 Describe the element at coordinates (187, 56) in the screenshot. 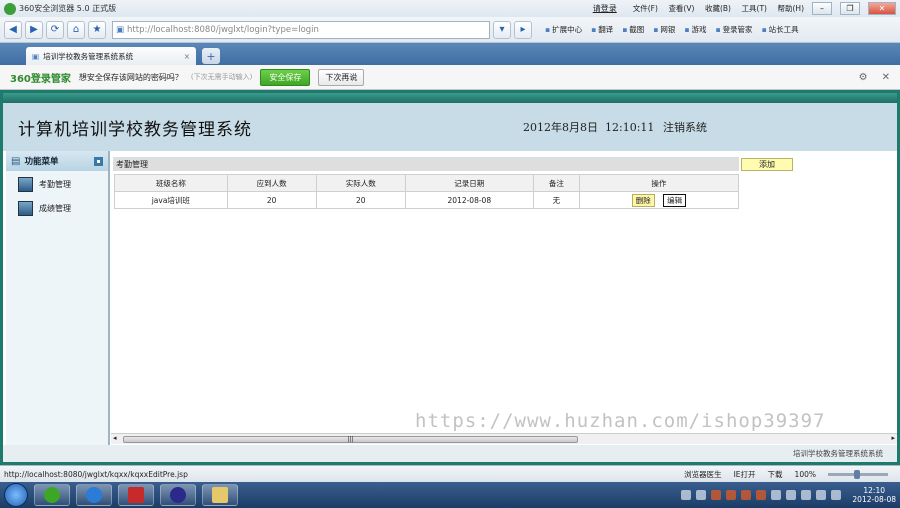

I see `tab-close-icon: ×` at that location.